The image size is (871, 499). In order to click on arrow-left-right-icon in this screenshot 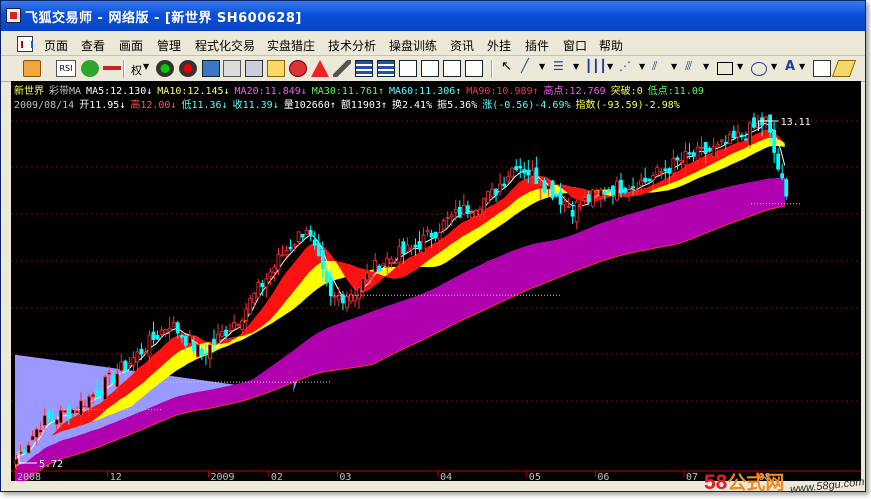, I will do `click(112, 68)`.